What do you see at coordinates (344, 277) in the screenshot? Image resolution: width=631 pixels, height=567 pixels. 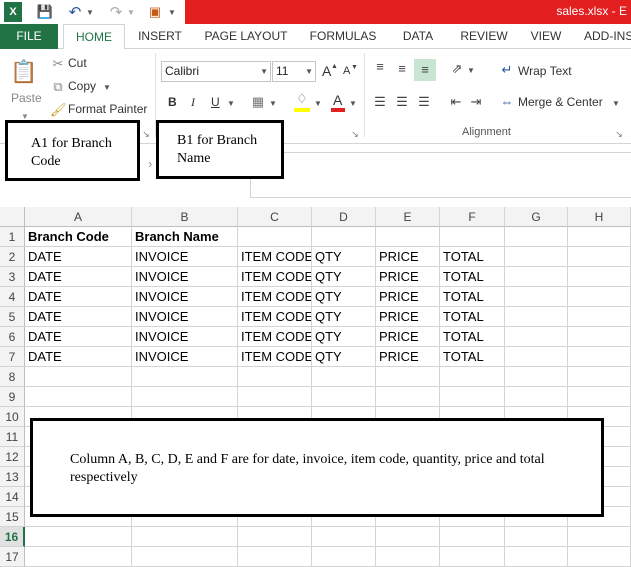 I see `cell-d3: QTY` at bounding box center [344, 277].